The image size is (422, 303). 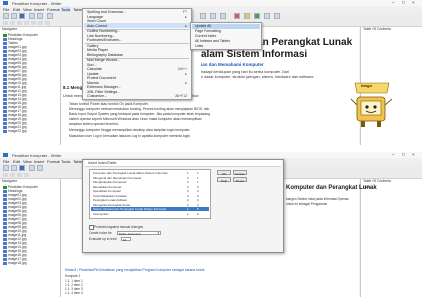 I want to click on table-row: Perangkat Lunak Aplikasi 2 3, so click(x=150, y=200).